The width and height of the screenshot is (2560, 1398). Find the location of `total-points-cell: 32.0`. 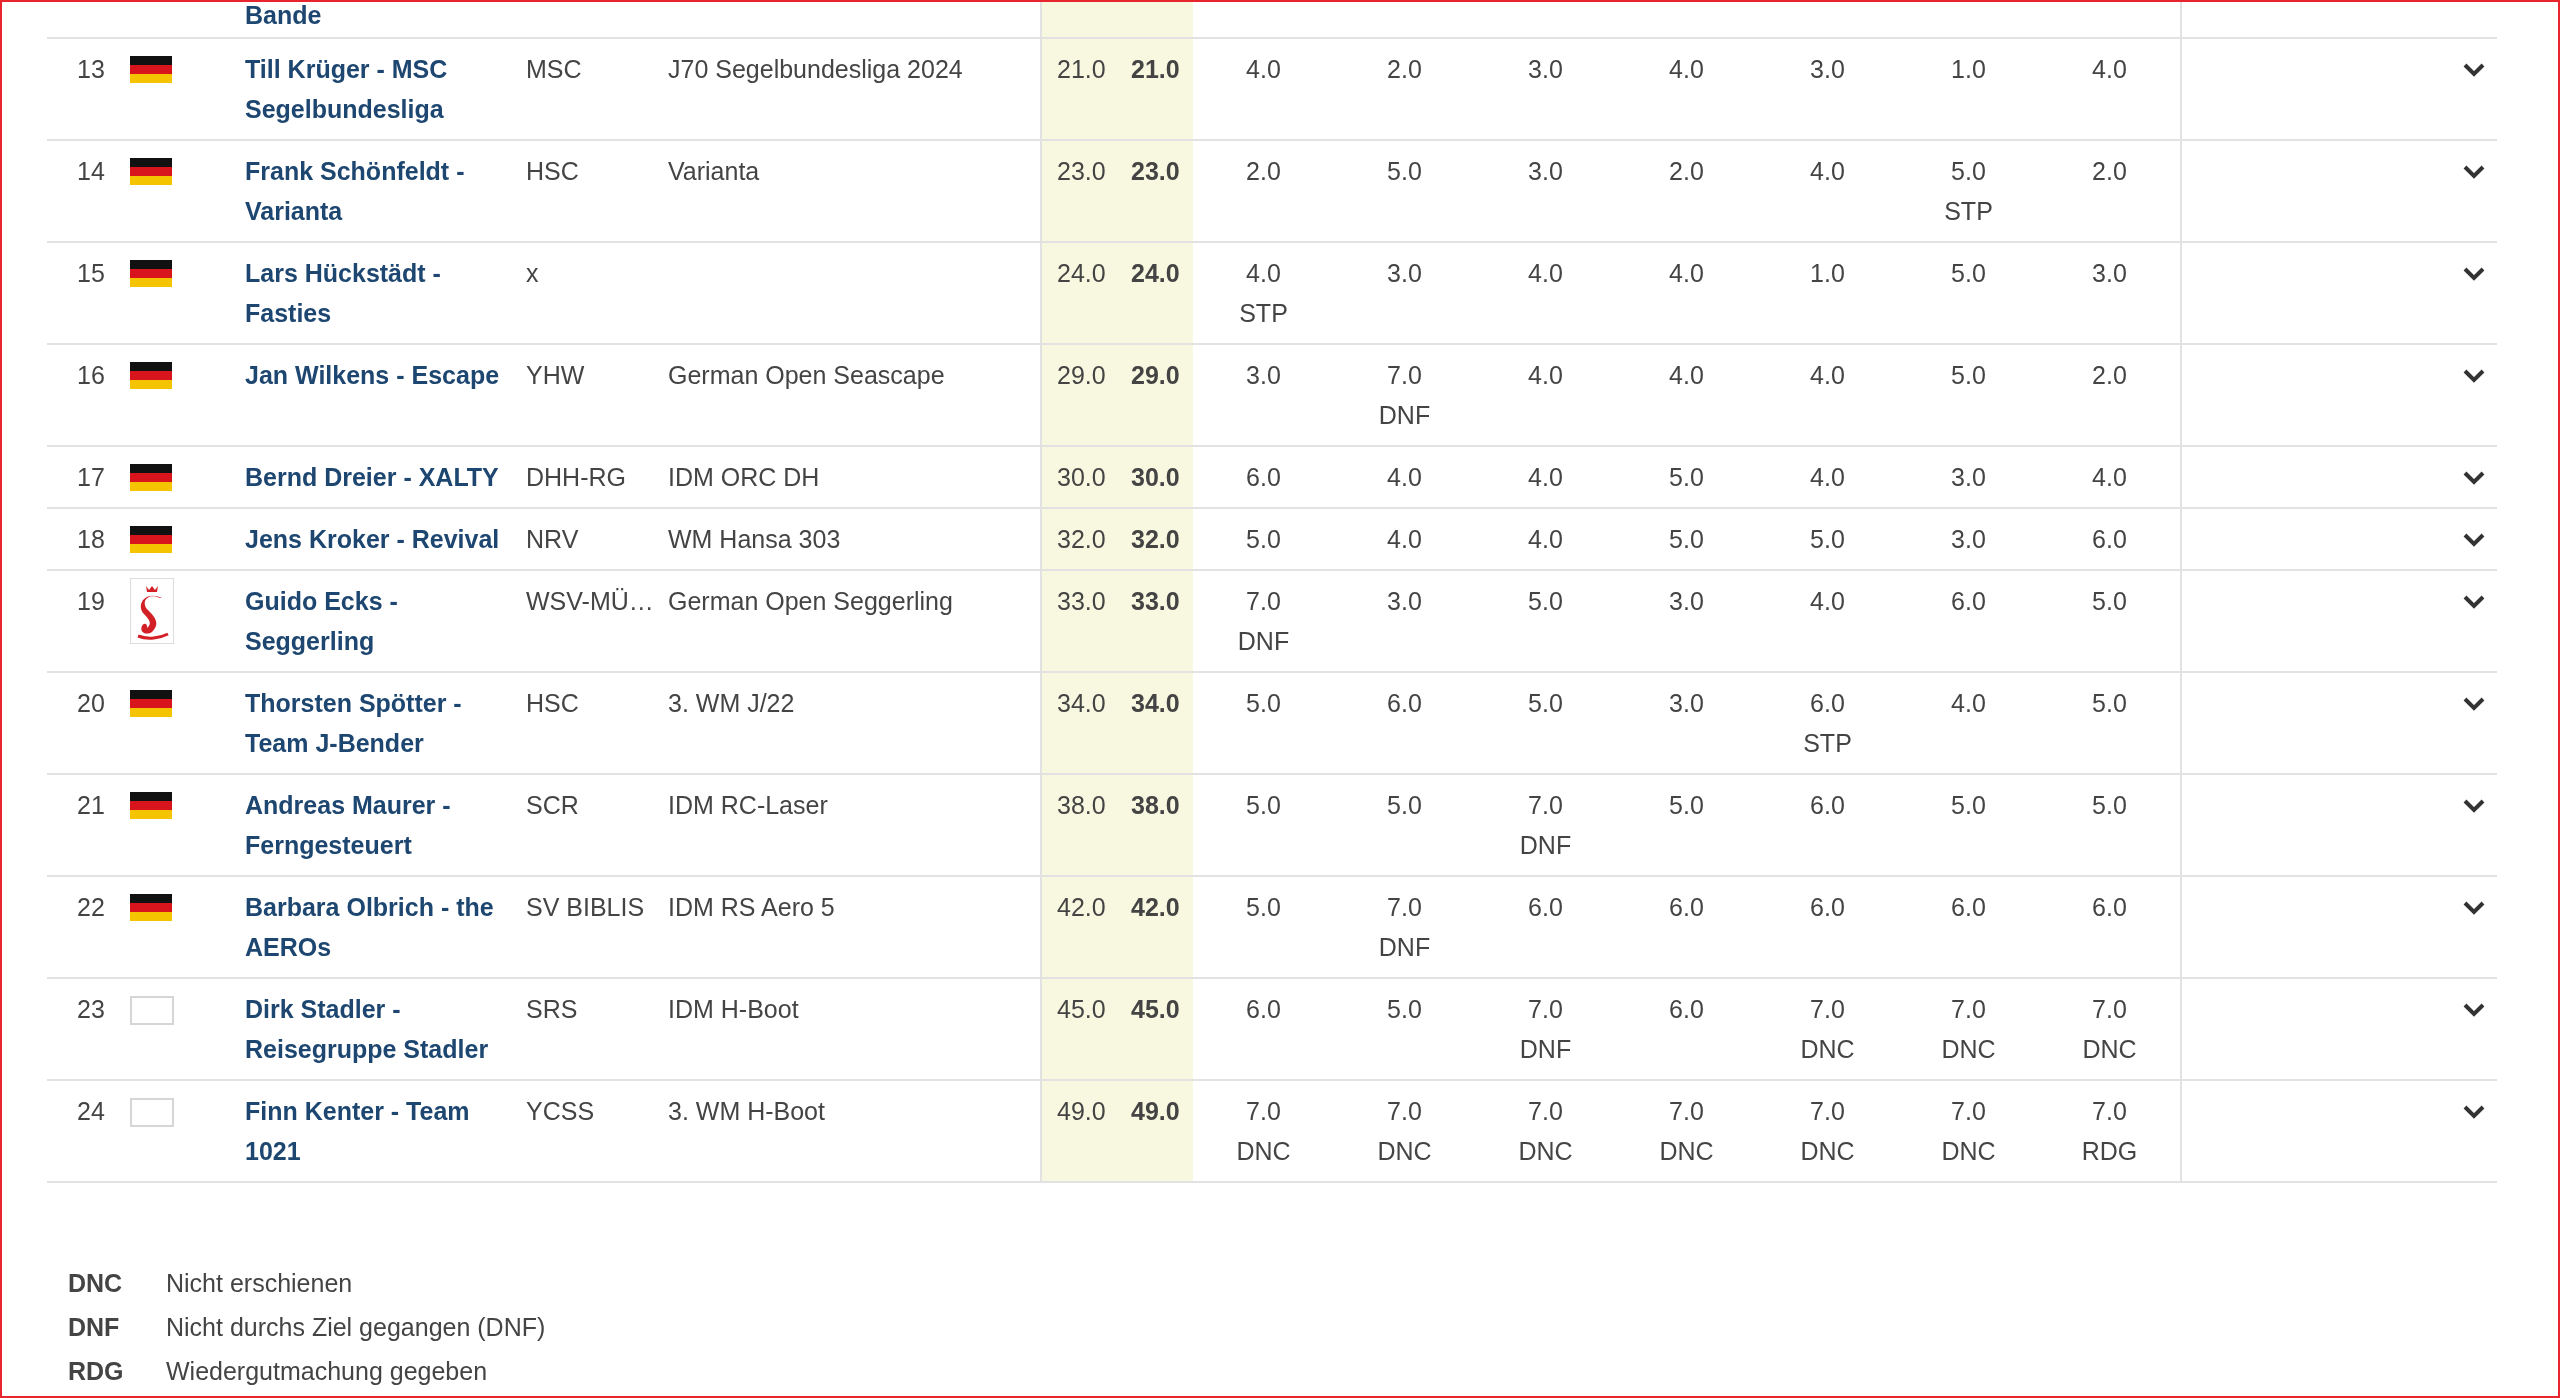

total-points-cell: 32.0 is located at coordinates (1078, 539).